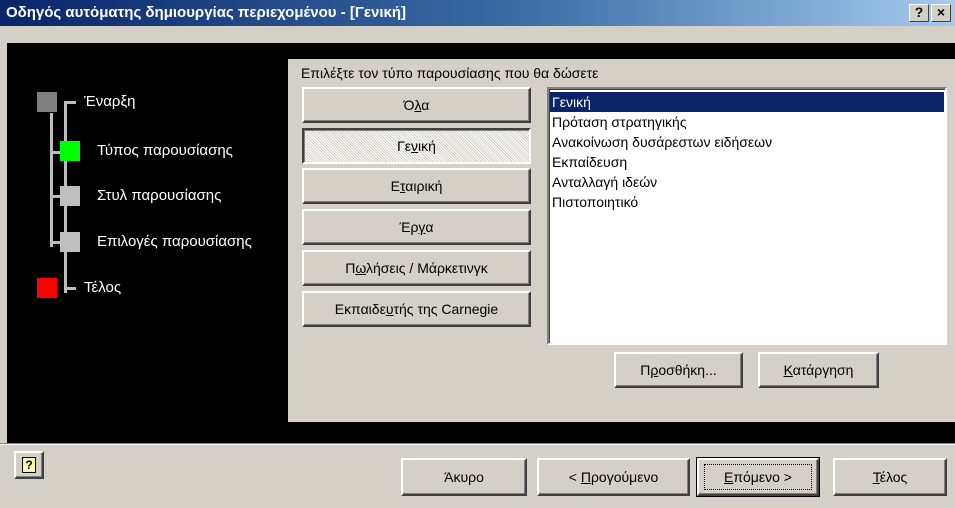  What do you see at coordinates (174, 241) in the screenshot?
I see `step-label-options: Επιλογές παρουσίασης` at bounding box center [174, 241].